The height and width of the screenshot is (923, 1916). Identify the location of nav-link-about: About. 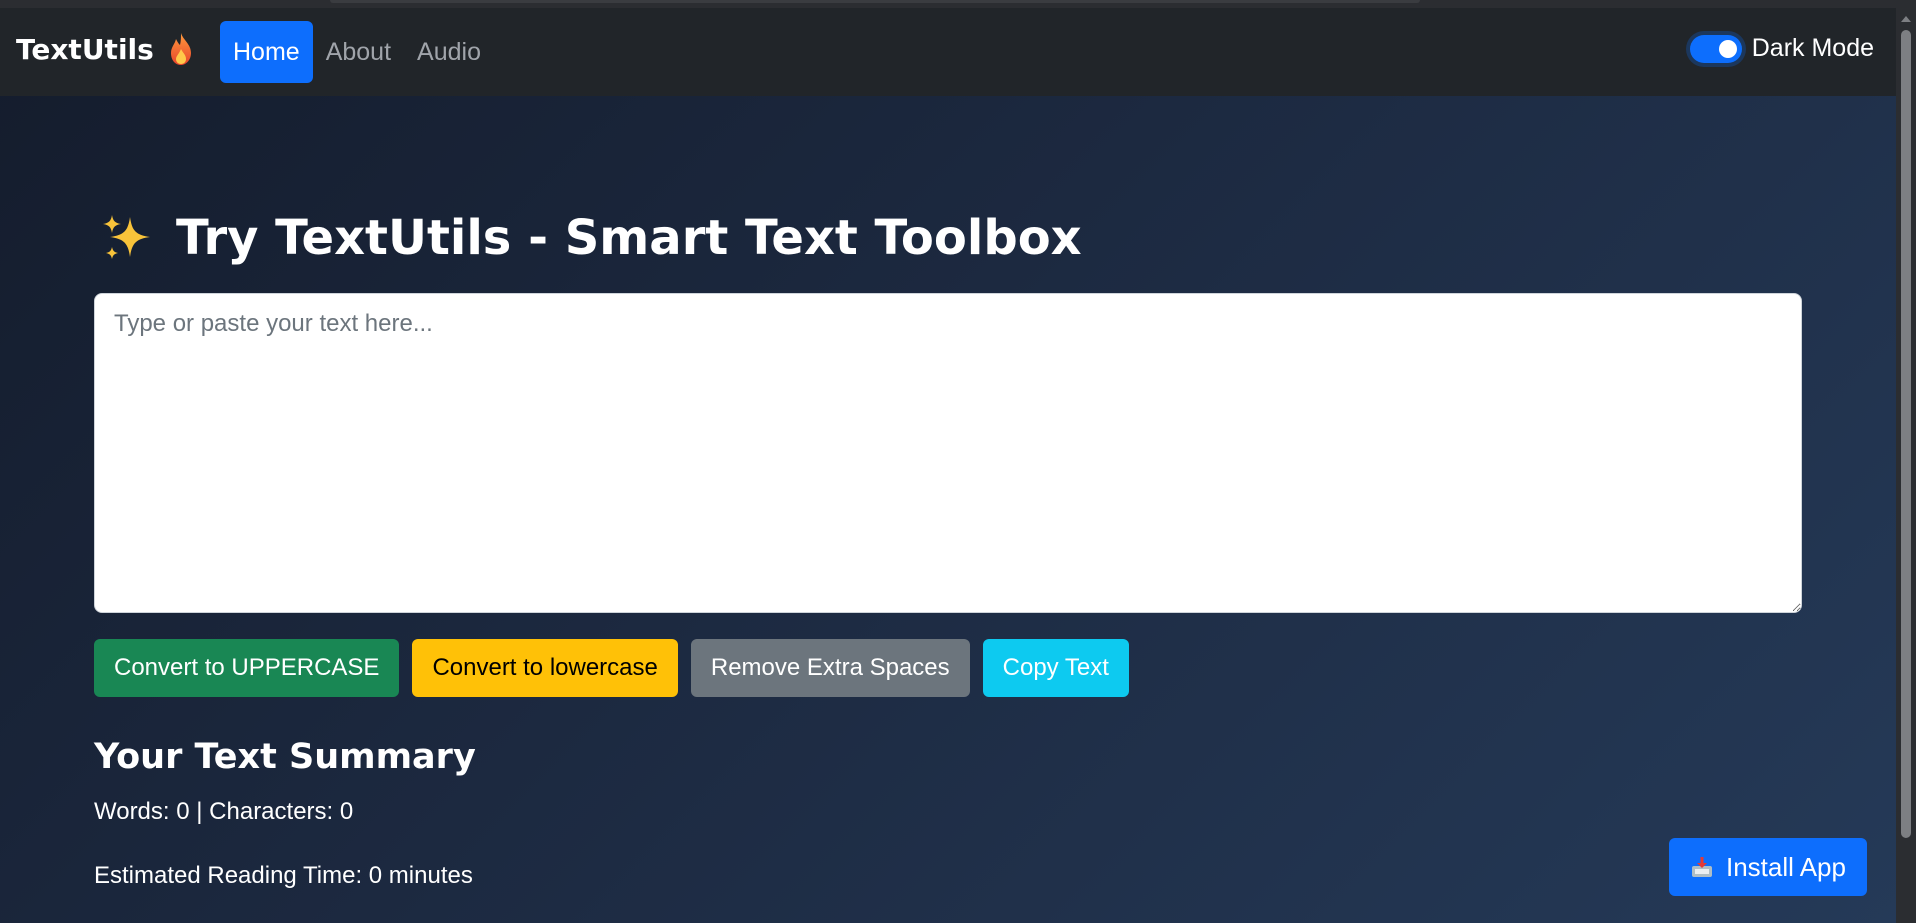
(358, 52).